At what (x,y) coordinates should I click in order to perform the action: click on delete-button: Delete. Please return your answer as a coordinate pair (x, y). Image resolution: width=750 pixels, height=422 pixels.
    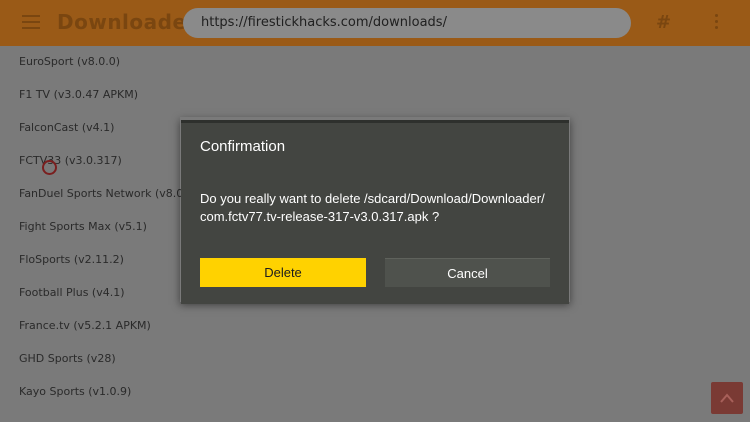
    Looking at the image, I should click on (283, 272).